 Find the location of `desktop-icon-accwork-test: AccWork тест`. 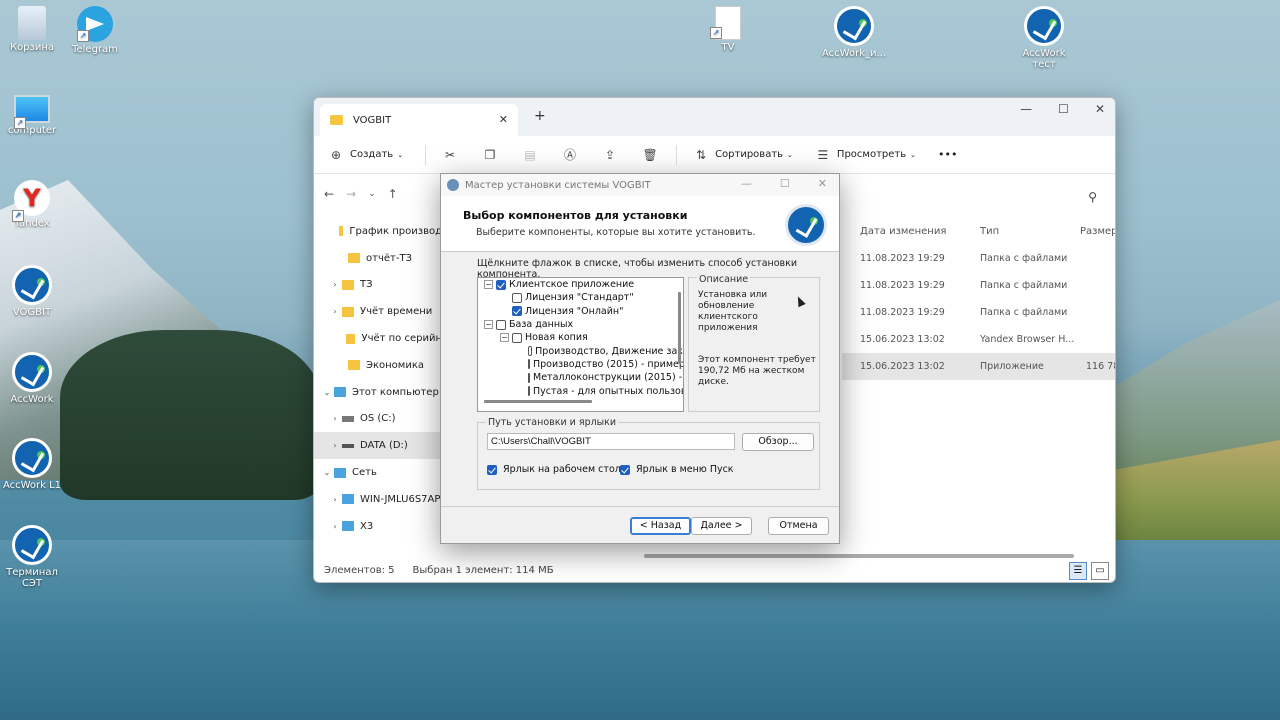

desktop-icon-accwork-test: AccWork тест is located at coordinates (1044, 38).